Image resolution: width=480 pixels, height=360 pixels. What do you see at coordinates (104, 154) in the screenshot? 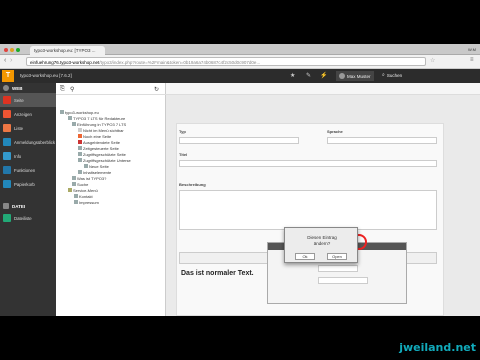
I see `tree-node-label: Zugriffsgeschützte Seite` at bounding box center [104, 154].